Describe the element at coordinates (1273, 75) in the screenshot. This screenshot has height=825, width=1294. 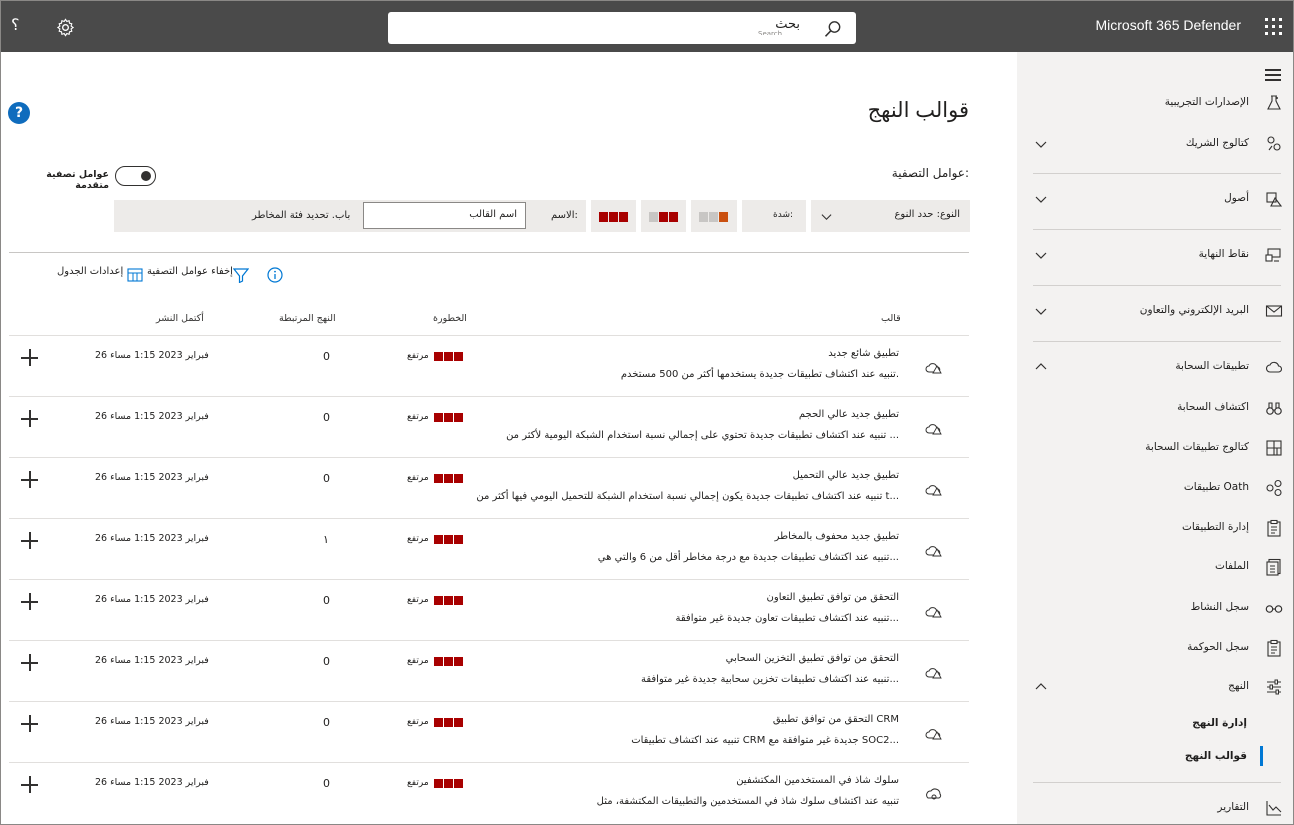
I see `hamburger-icon` at that location.